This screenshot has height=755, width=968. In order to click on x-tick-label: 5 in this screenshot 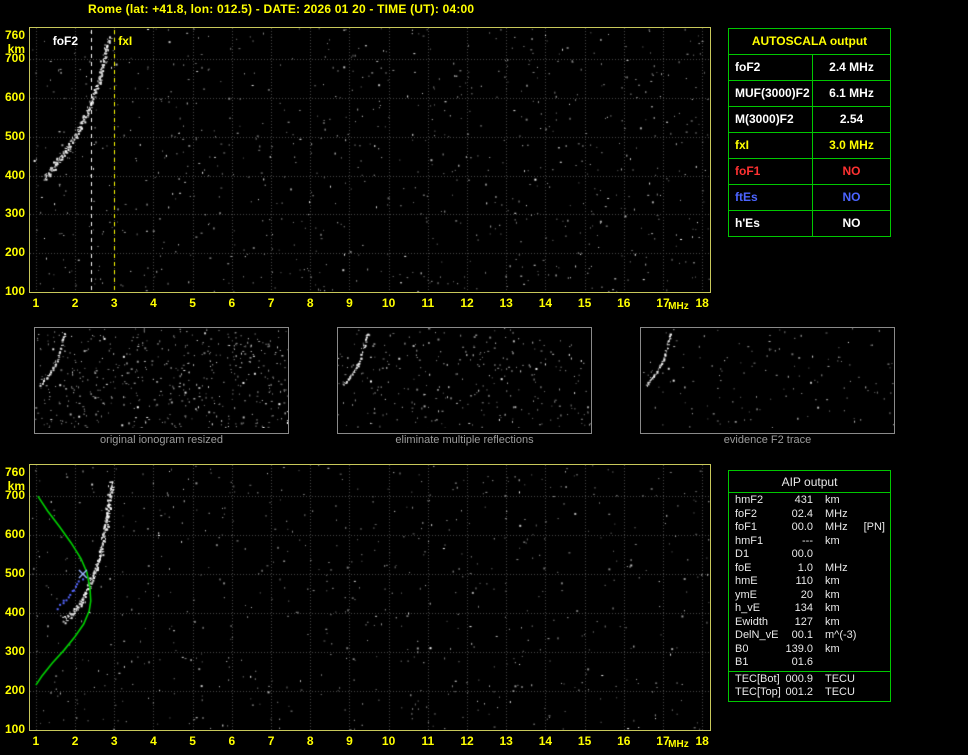, I will do `click(192, 741)`.